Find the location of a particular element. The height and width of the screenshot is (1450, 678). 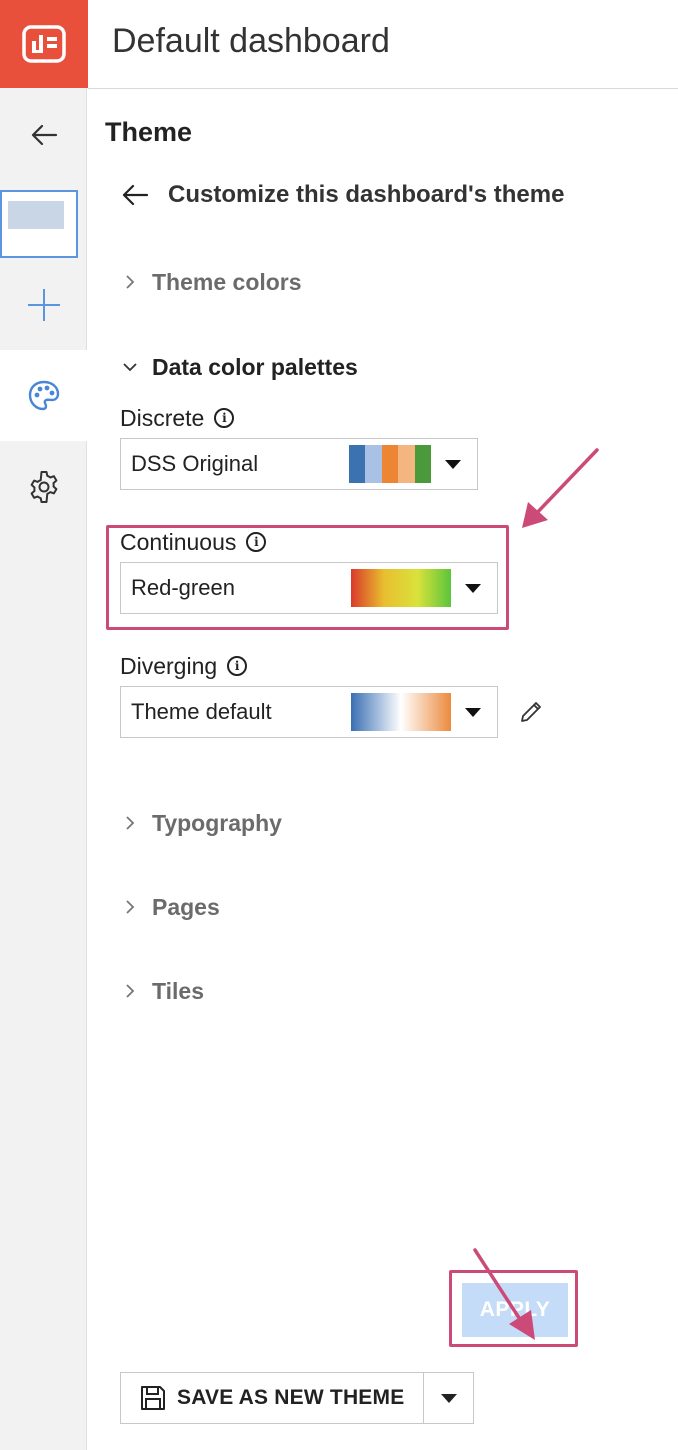

pencil-icon is located at coordinates (531, 712).